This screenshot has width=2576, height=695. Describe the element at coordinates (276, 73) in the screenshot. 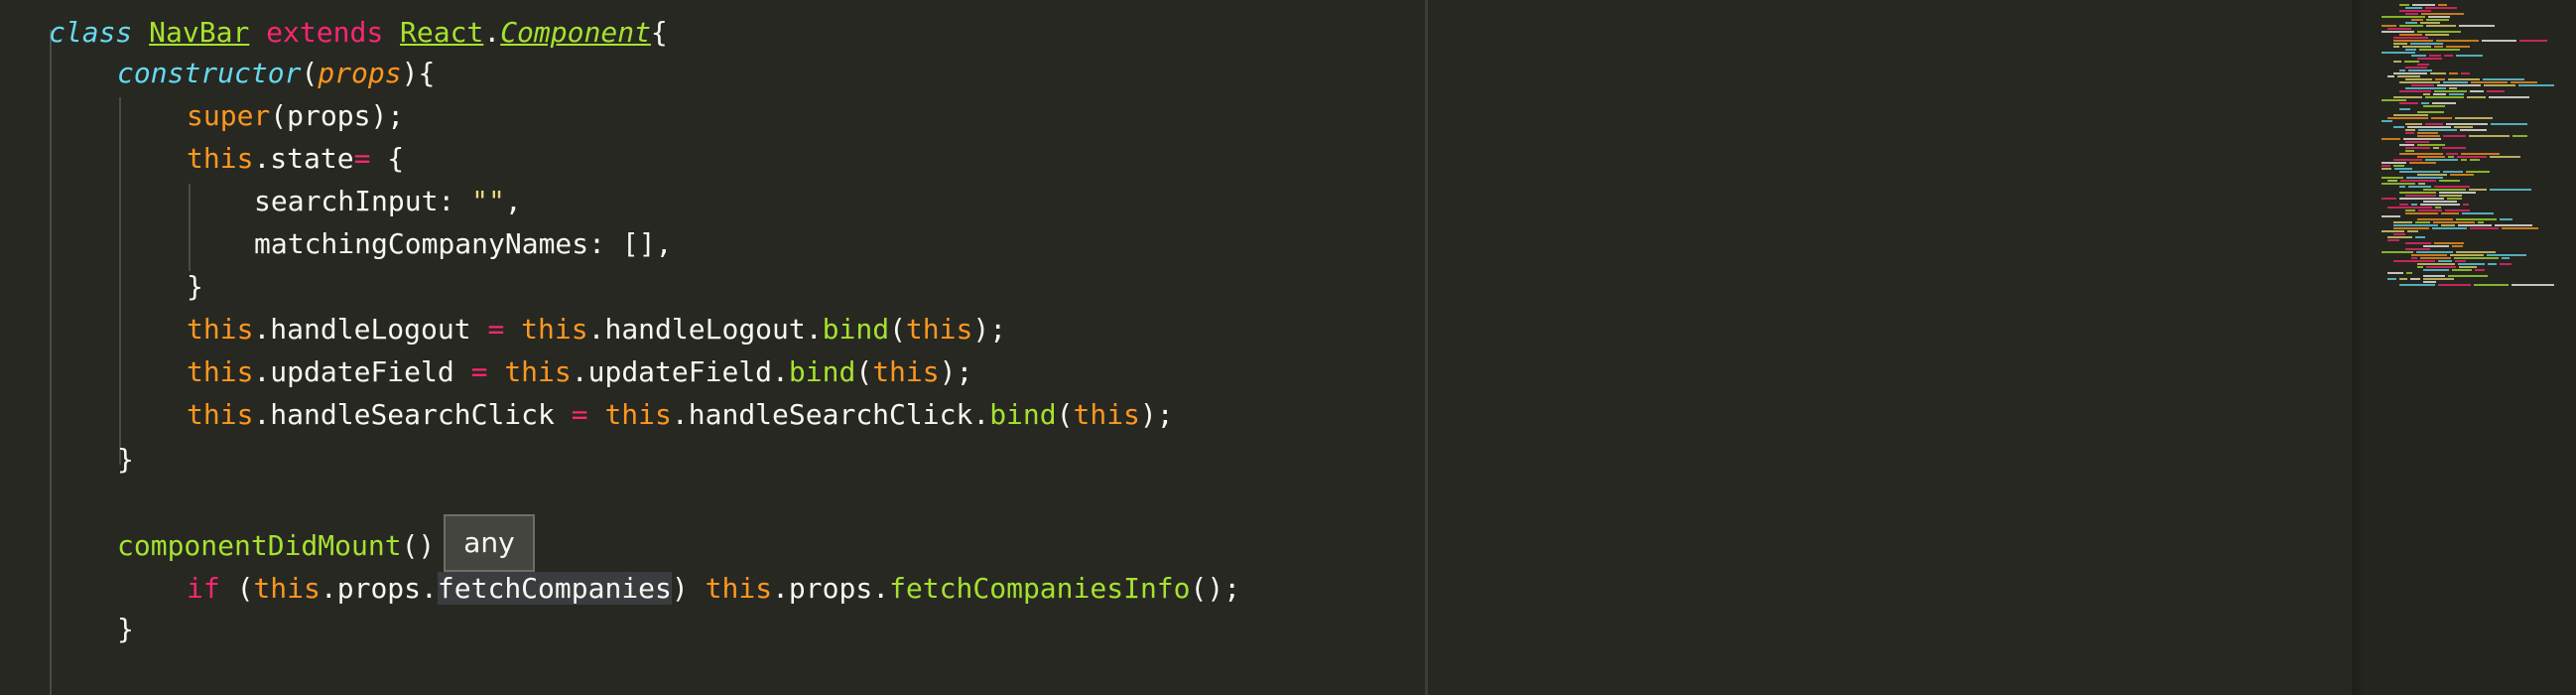

I see `code-line: constructor(props){` at that location.